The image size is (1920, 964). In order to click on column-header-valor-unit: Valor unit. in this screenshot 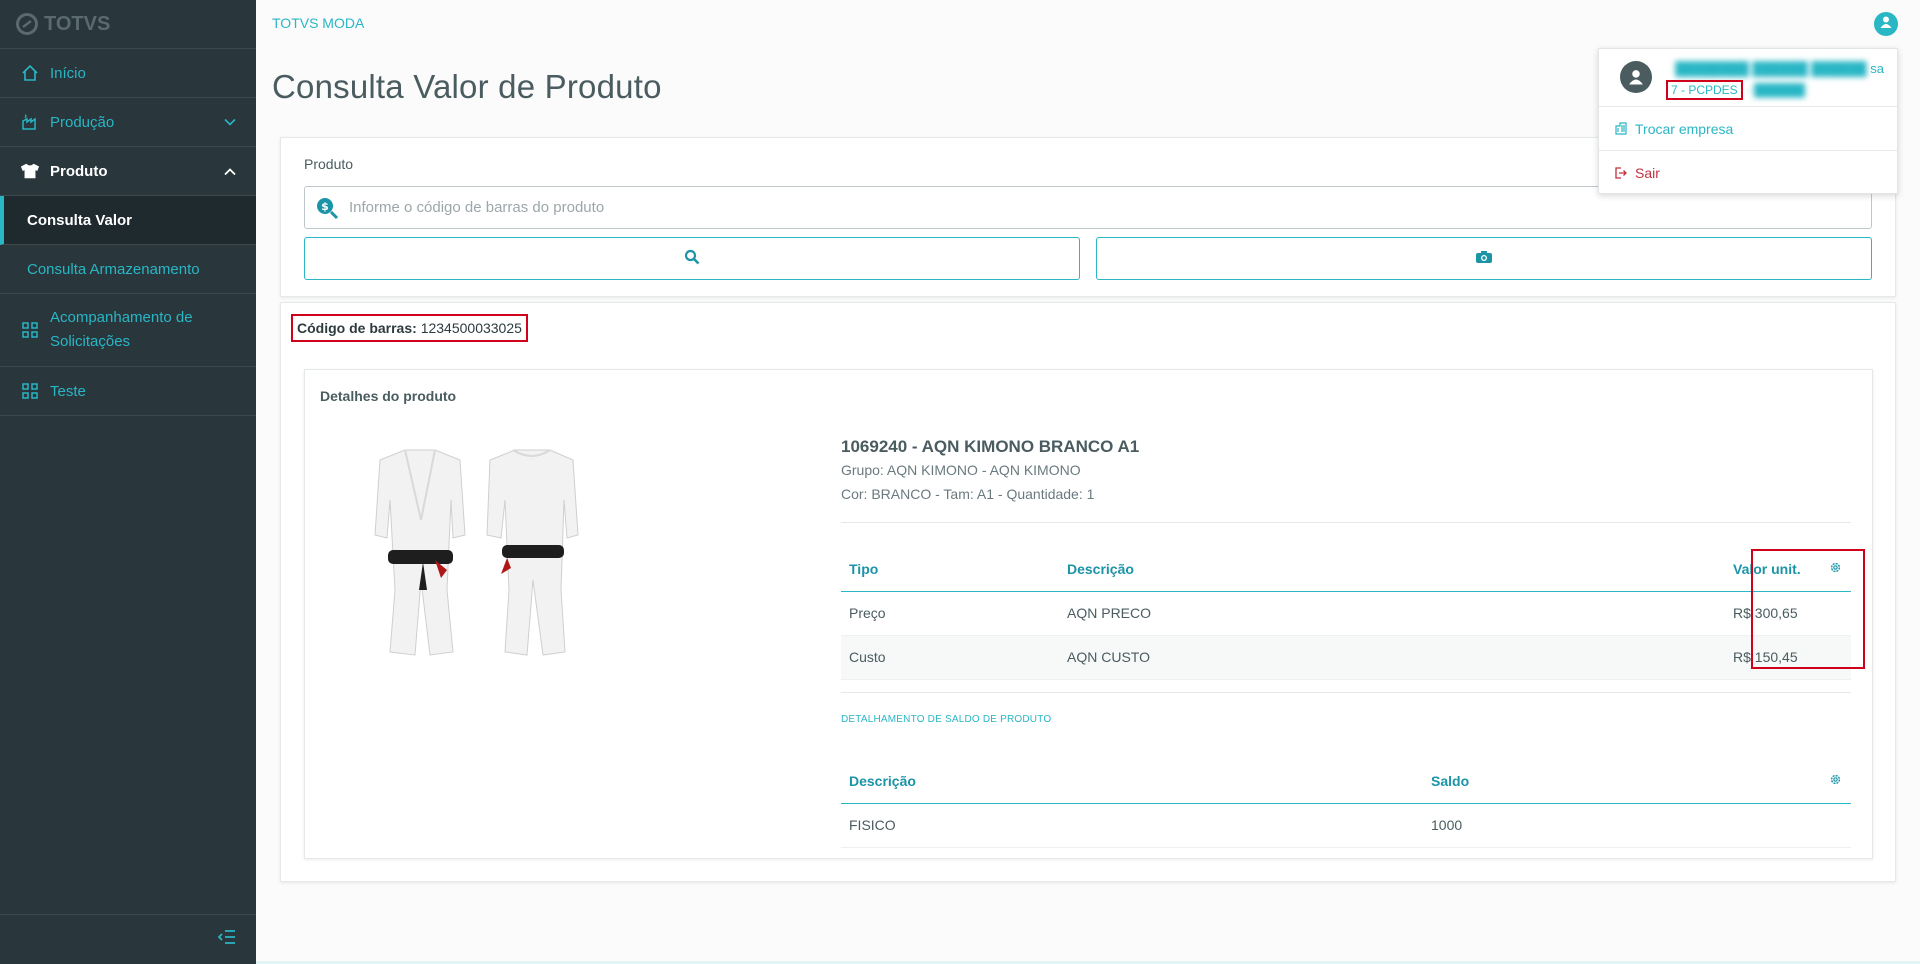, I will do `click(1773, 570)`.